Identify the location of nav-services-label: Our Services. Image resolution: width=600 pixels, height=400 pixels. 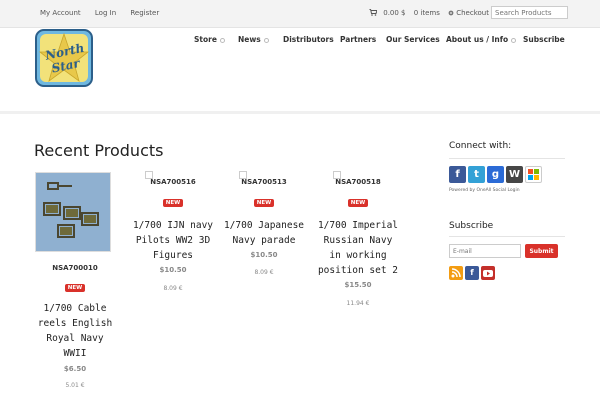
(413, 39).